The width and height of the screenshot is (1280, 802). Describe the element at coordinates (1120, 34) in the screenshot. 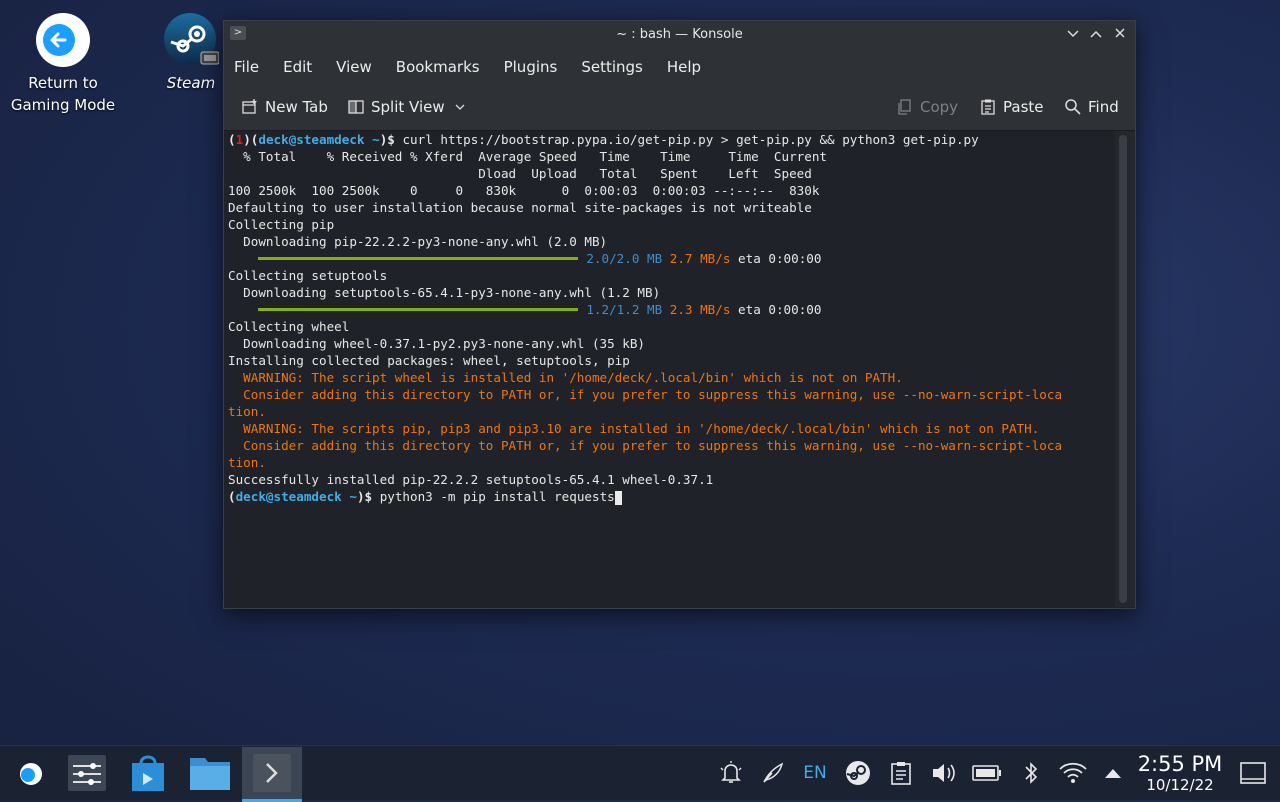

I see `close-icon` at that location.